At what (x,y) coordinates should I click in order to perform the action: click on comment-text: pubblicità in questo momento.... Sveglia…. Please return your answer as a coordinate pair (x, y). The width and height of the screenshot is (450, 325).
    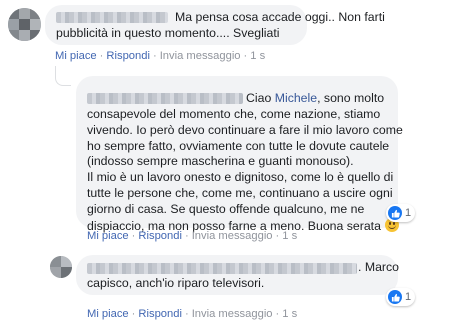
    Looking at the image, I should click on (168, 33).